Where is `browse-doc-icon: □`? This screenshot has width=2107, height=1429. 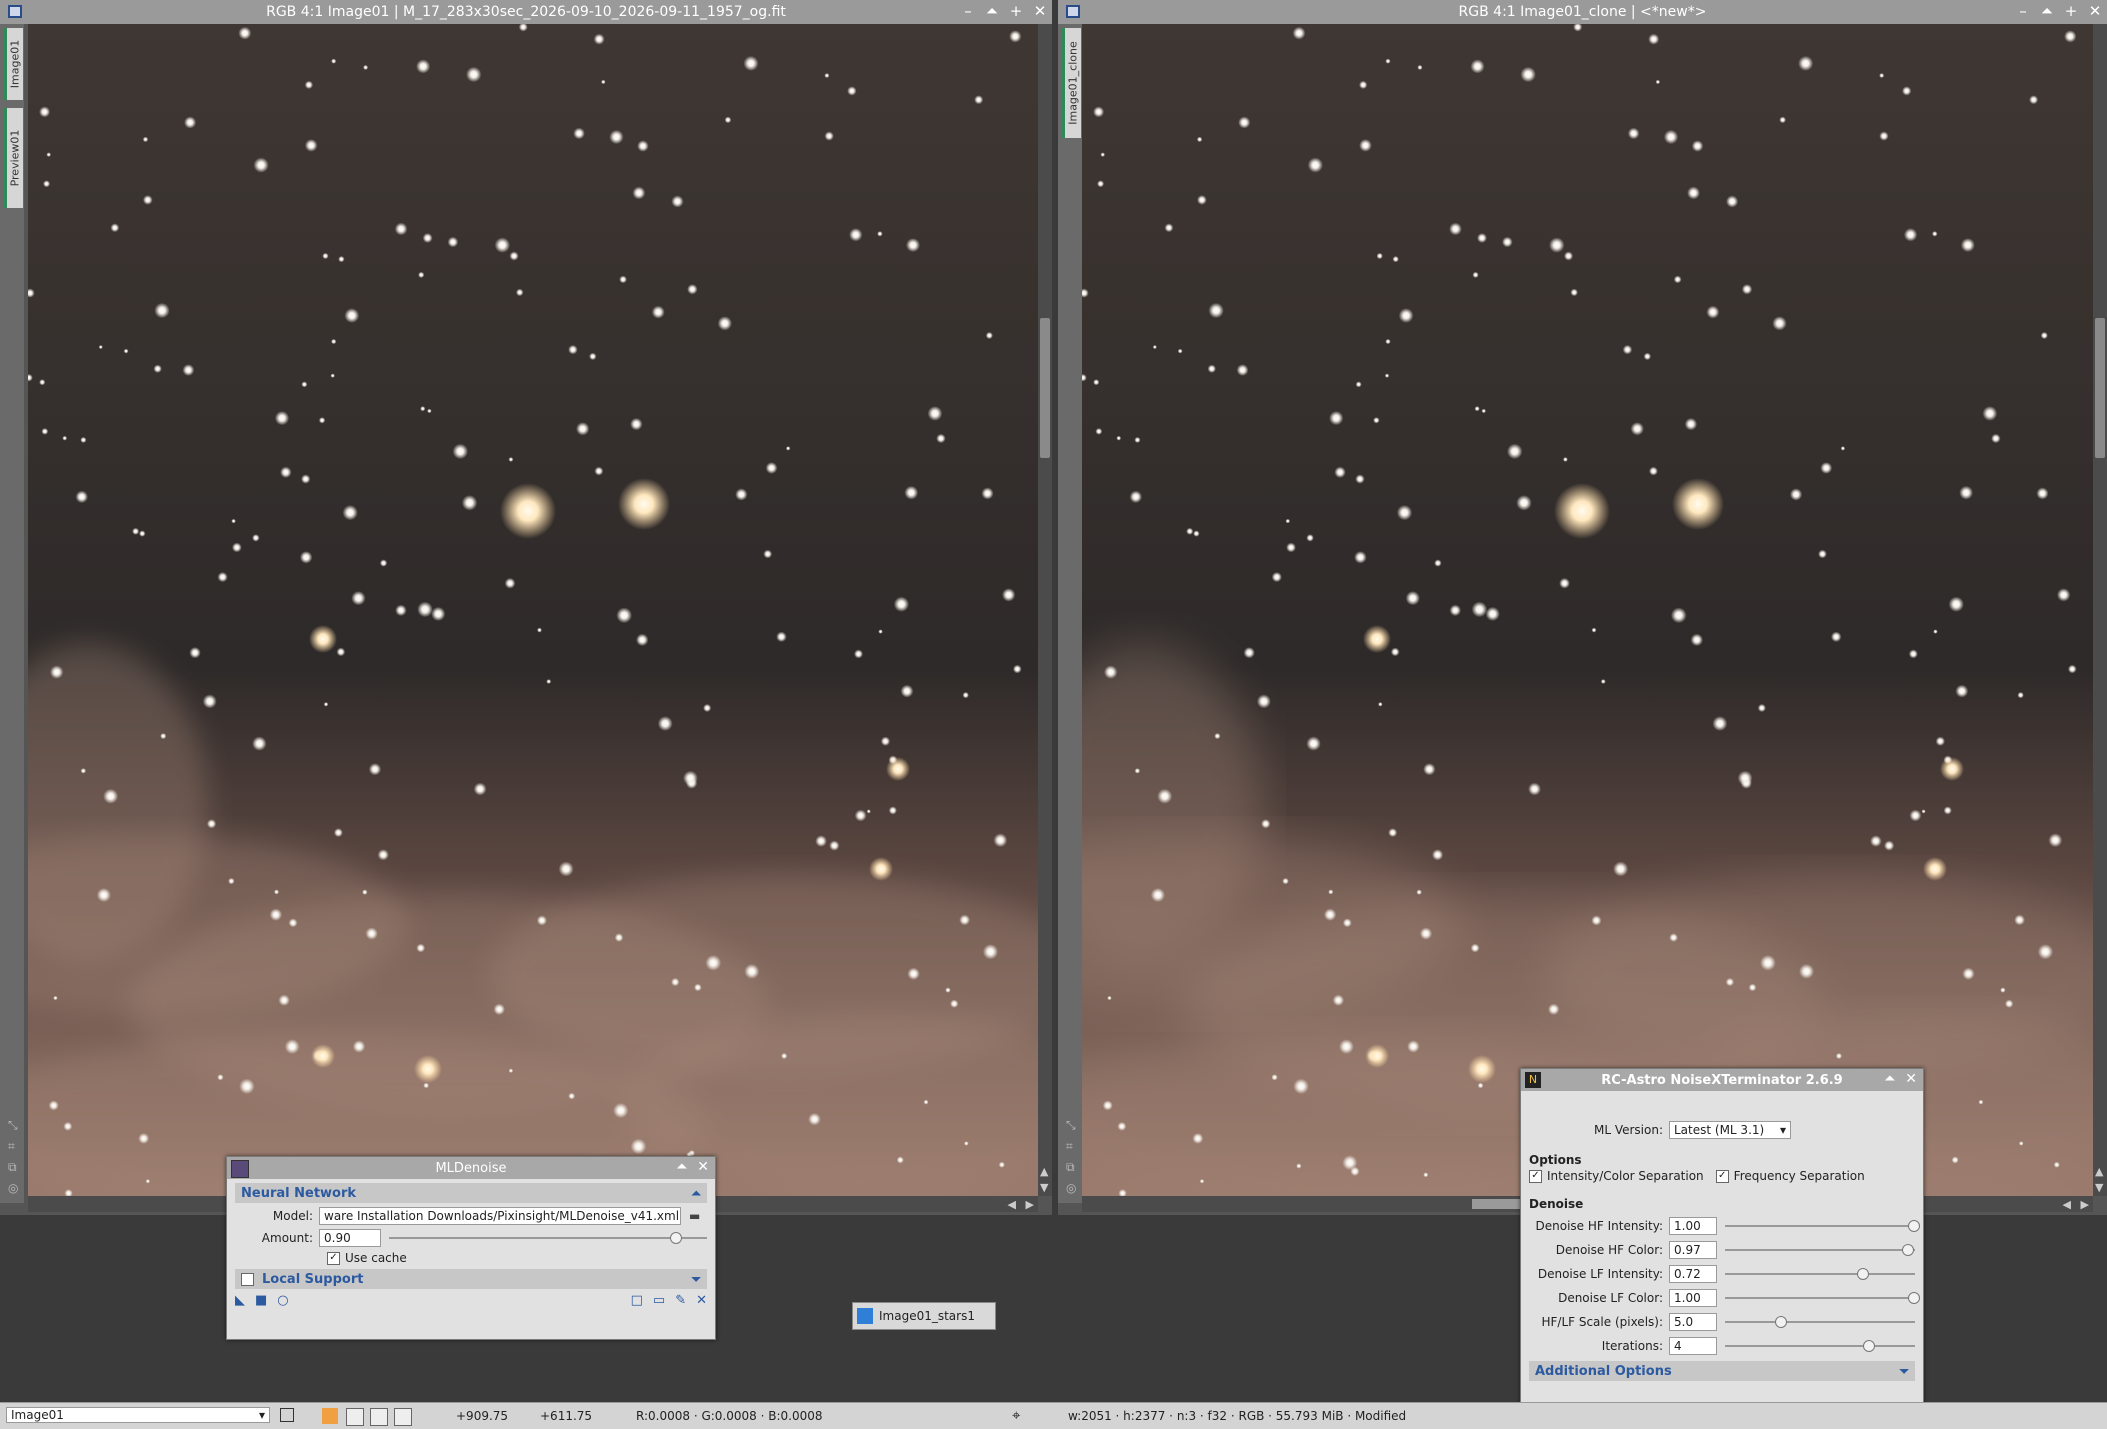
browse-doc-icon: □ is located at coordinates (637, 1300).